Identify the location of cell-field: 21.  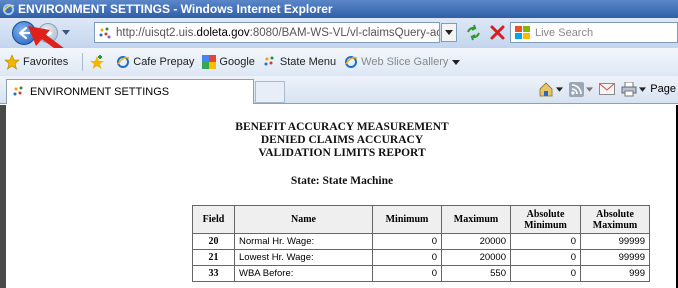
(213, 257).